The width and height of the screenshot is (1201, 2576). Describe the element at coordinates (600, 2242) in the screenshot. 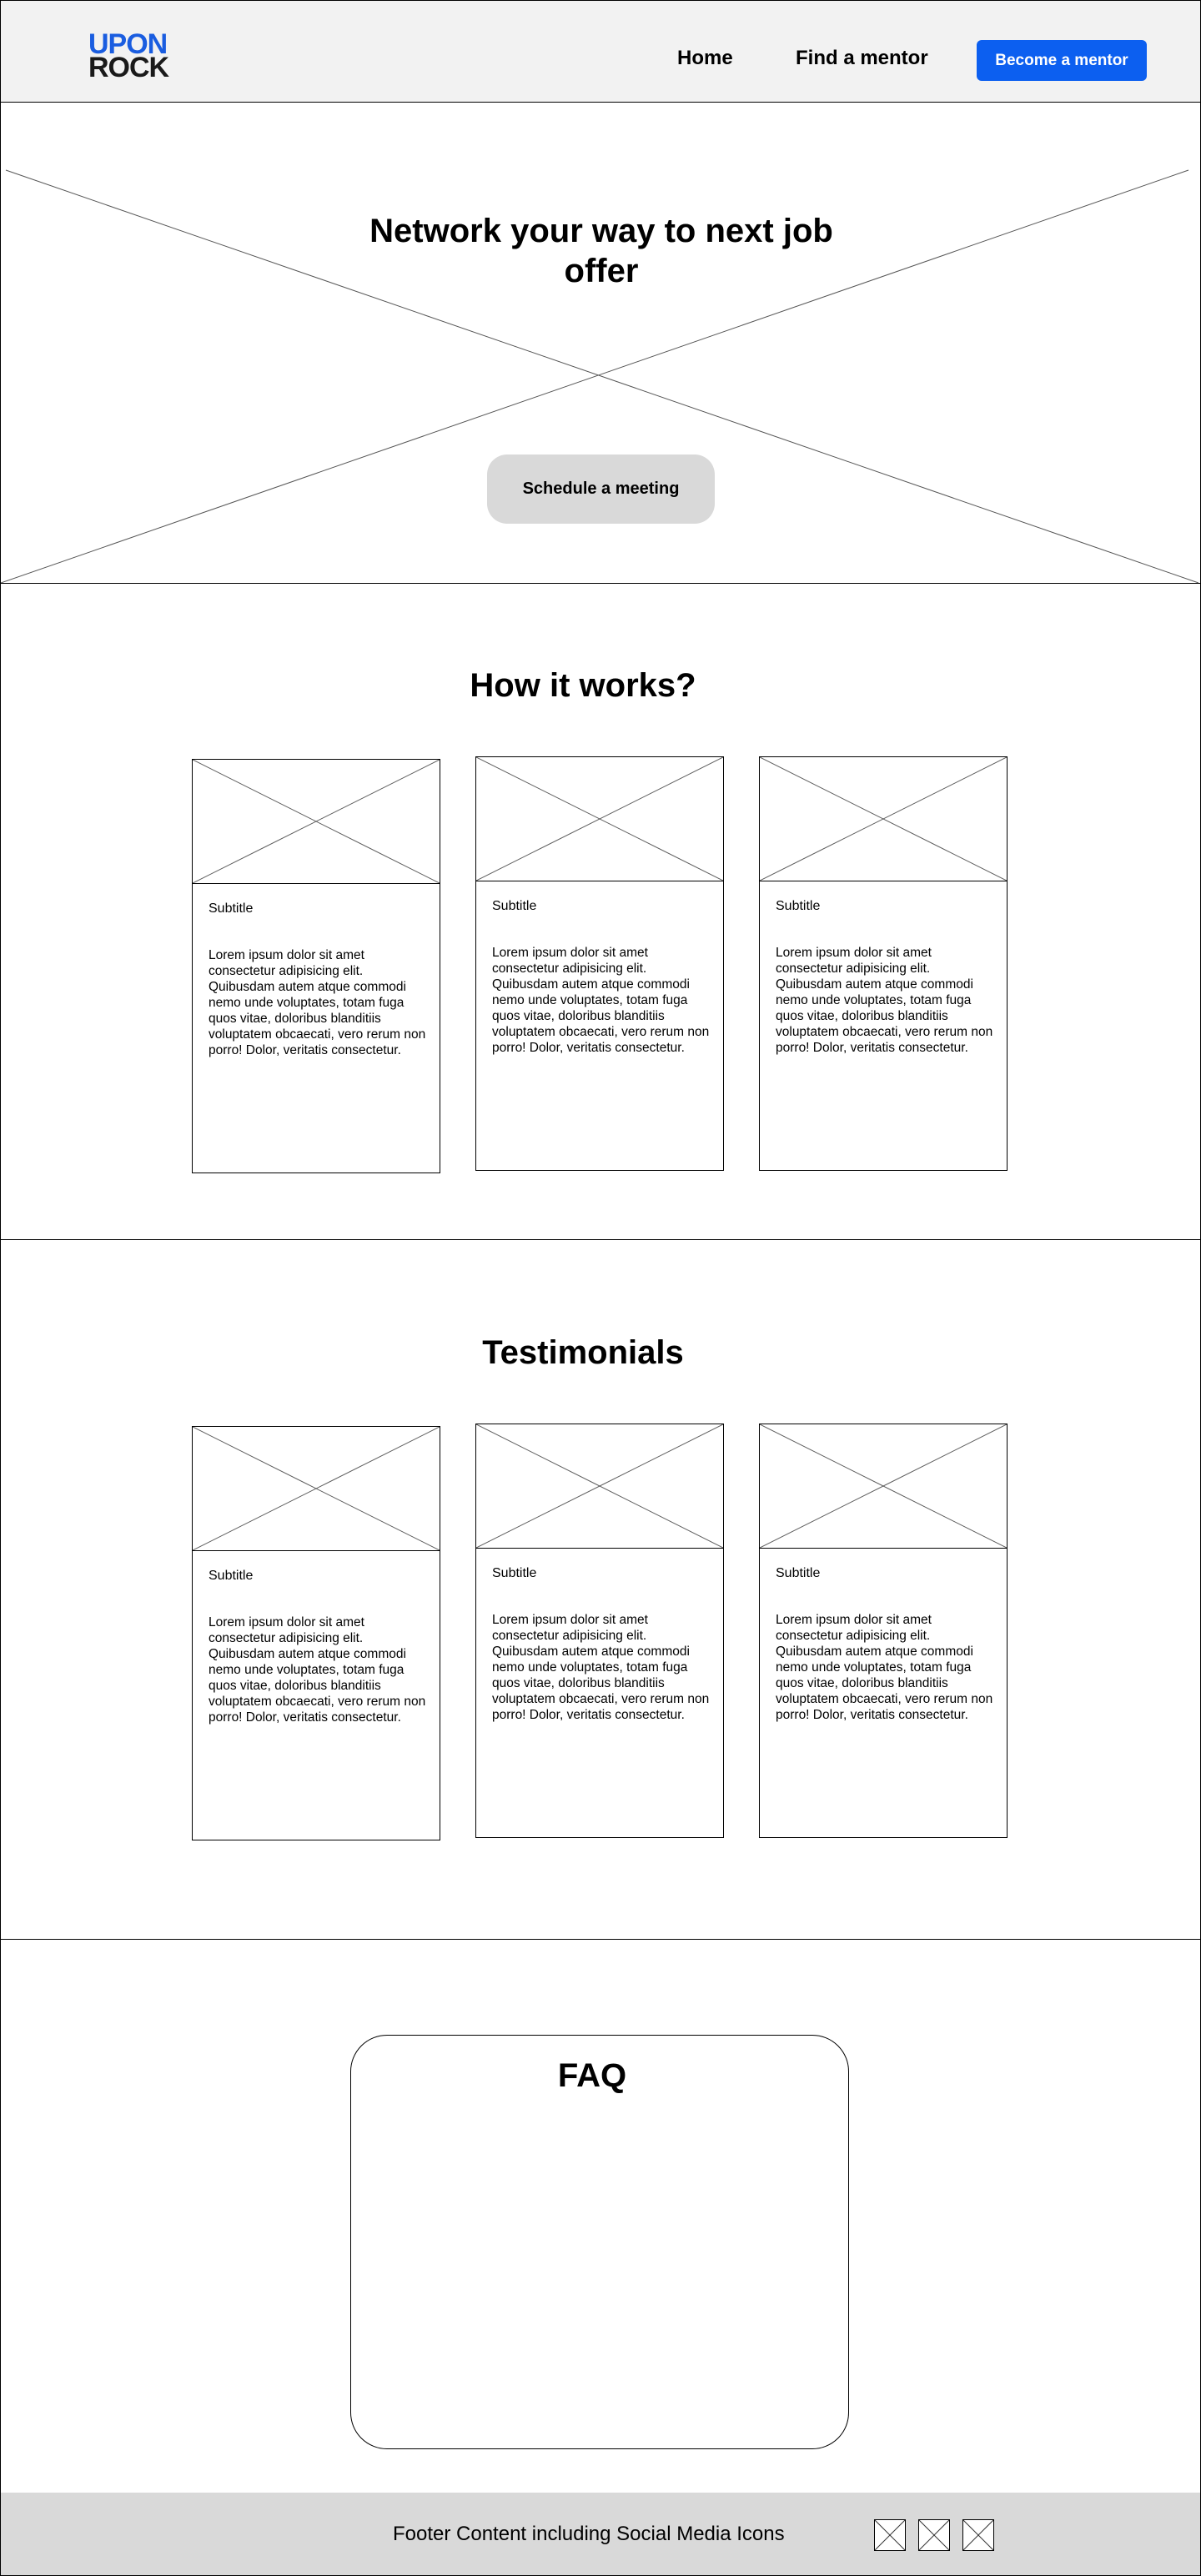

I see `faq-panel: FAQ` at that location.